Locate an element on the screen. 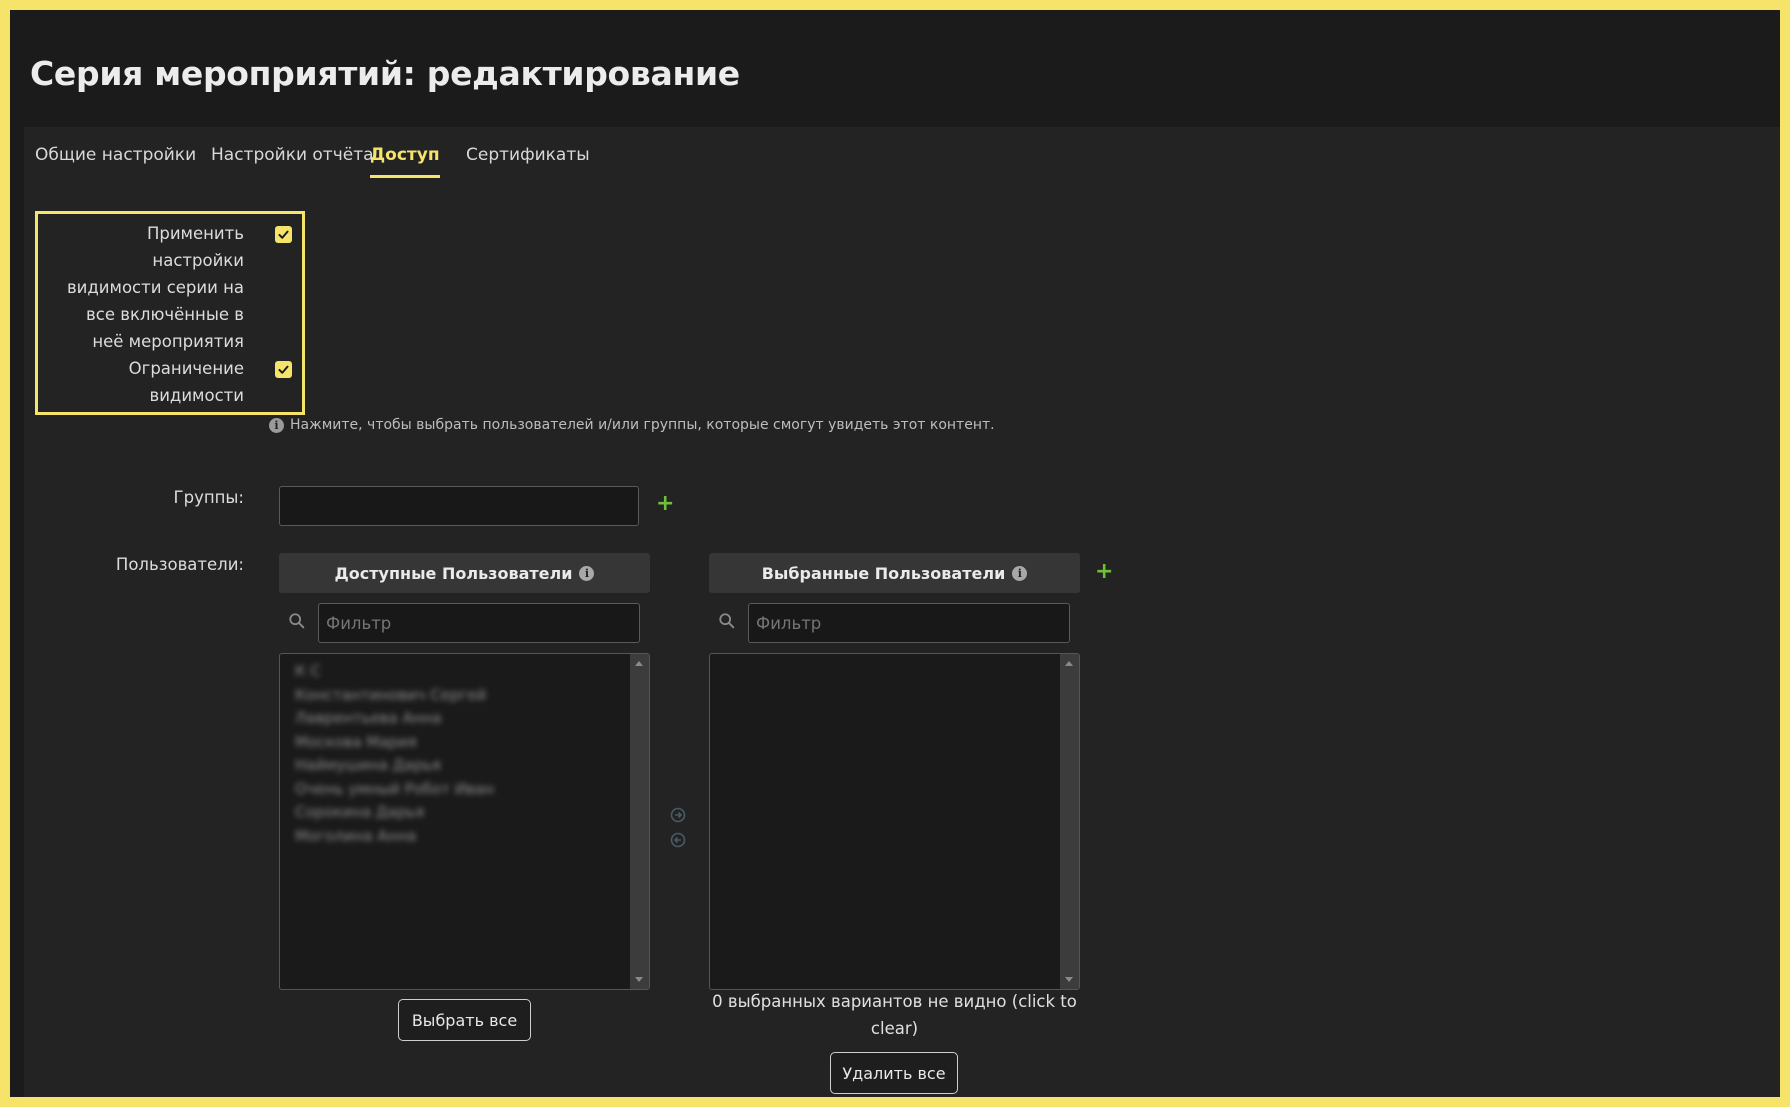  selected-users-filter is located at coordinates (909, 623).